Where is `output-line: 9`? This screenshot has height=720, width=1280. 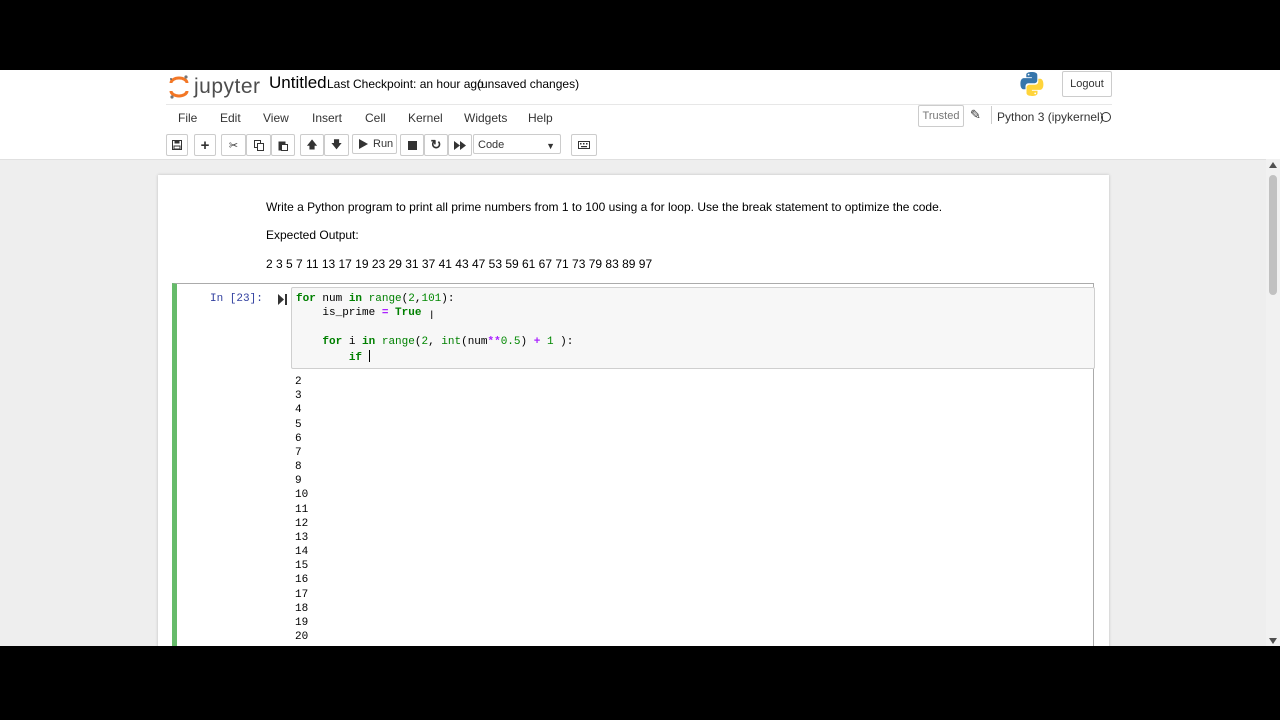
output-line: 9 is located at coordinates (298, 481).